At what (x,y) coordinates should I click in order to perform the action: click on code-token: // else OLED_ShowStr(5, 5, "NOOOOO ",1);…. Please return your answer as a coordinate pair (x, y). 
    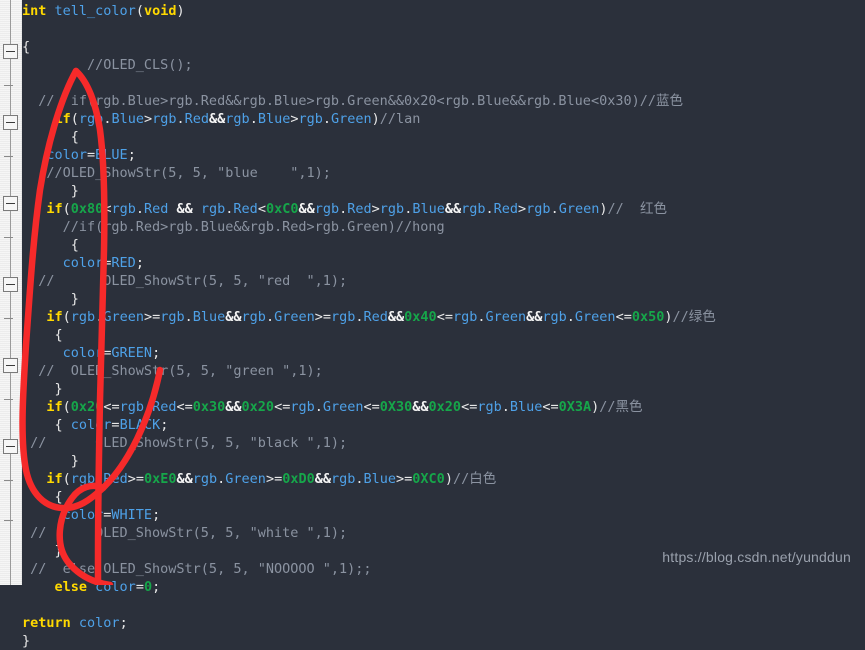
    Looking at the image, I should click on (197, 569).